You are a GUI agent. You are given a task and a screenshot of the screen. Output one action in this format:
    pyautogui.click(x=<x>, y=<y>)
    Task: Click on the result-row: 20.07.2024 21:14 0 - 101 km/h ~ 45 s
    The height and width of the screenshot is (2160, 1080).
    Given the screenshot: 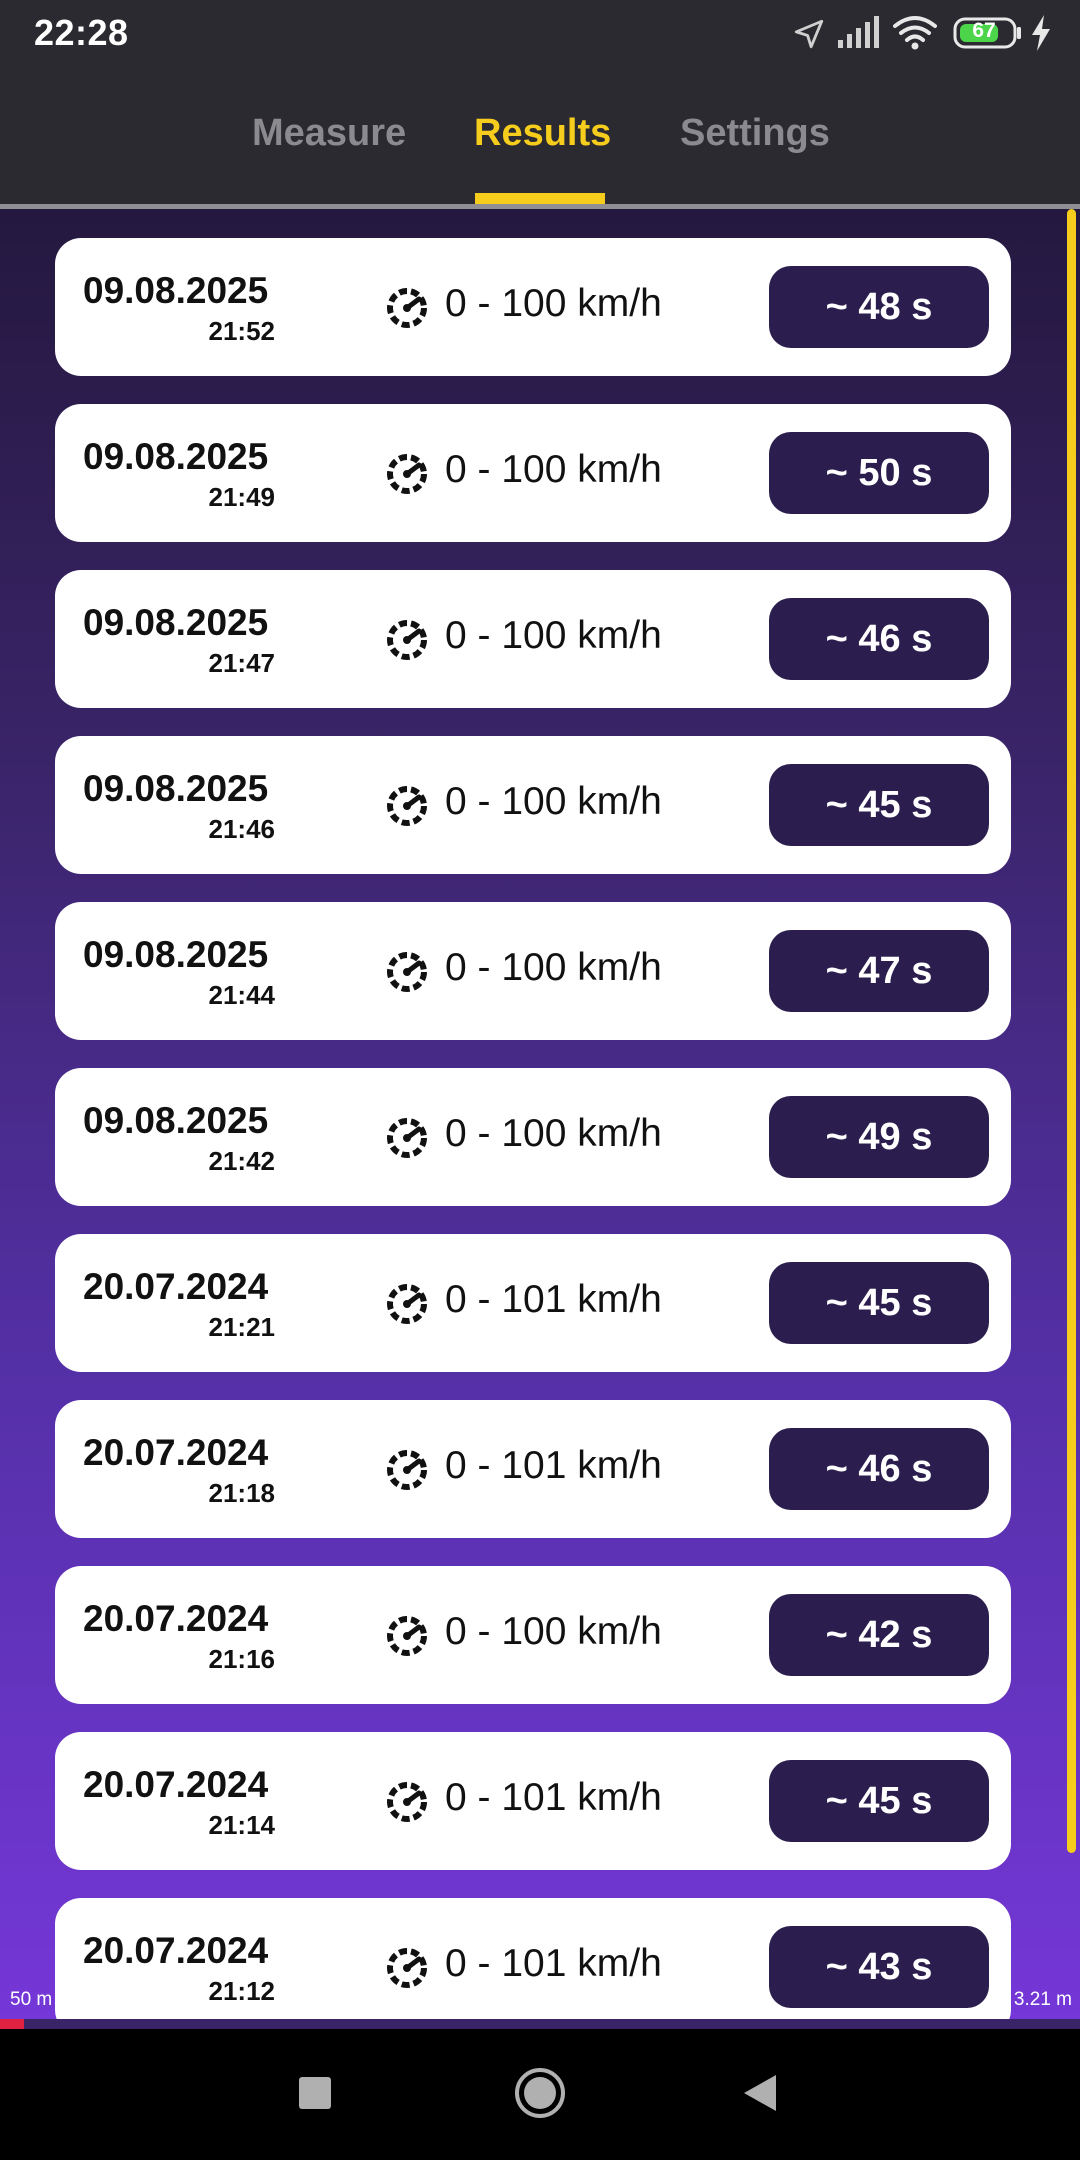 What is the action you would take?
    pyautogui.click(x=533, y=1801)
    